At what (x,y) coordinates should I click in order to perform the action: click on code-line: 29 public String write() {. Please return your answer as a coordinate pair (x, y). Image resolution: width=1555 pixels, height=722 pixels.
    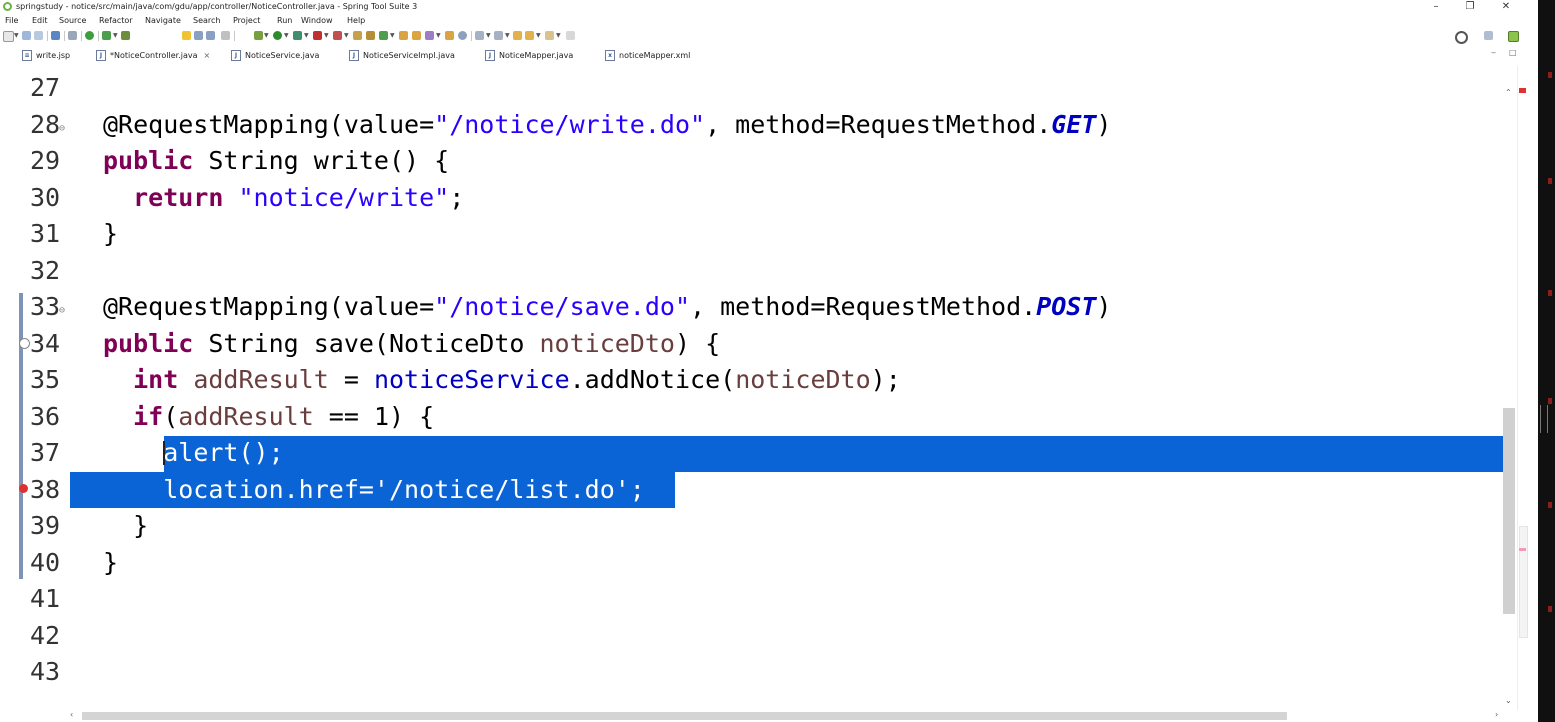
    Looking at the image, I should click on (751, 161).